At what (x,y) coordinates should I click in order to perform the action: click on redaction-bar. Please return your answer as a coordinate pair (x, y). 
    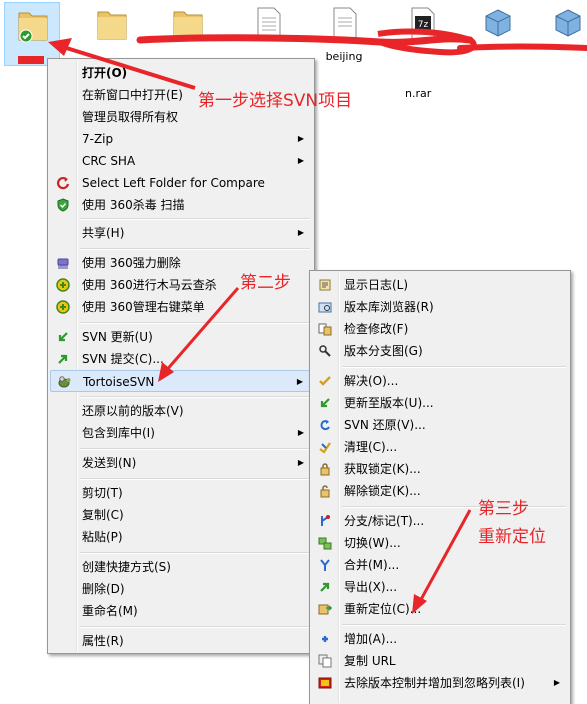
    Looking at the image, I should click on (31, 60).